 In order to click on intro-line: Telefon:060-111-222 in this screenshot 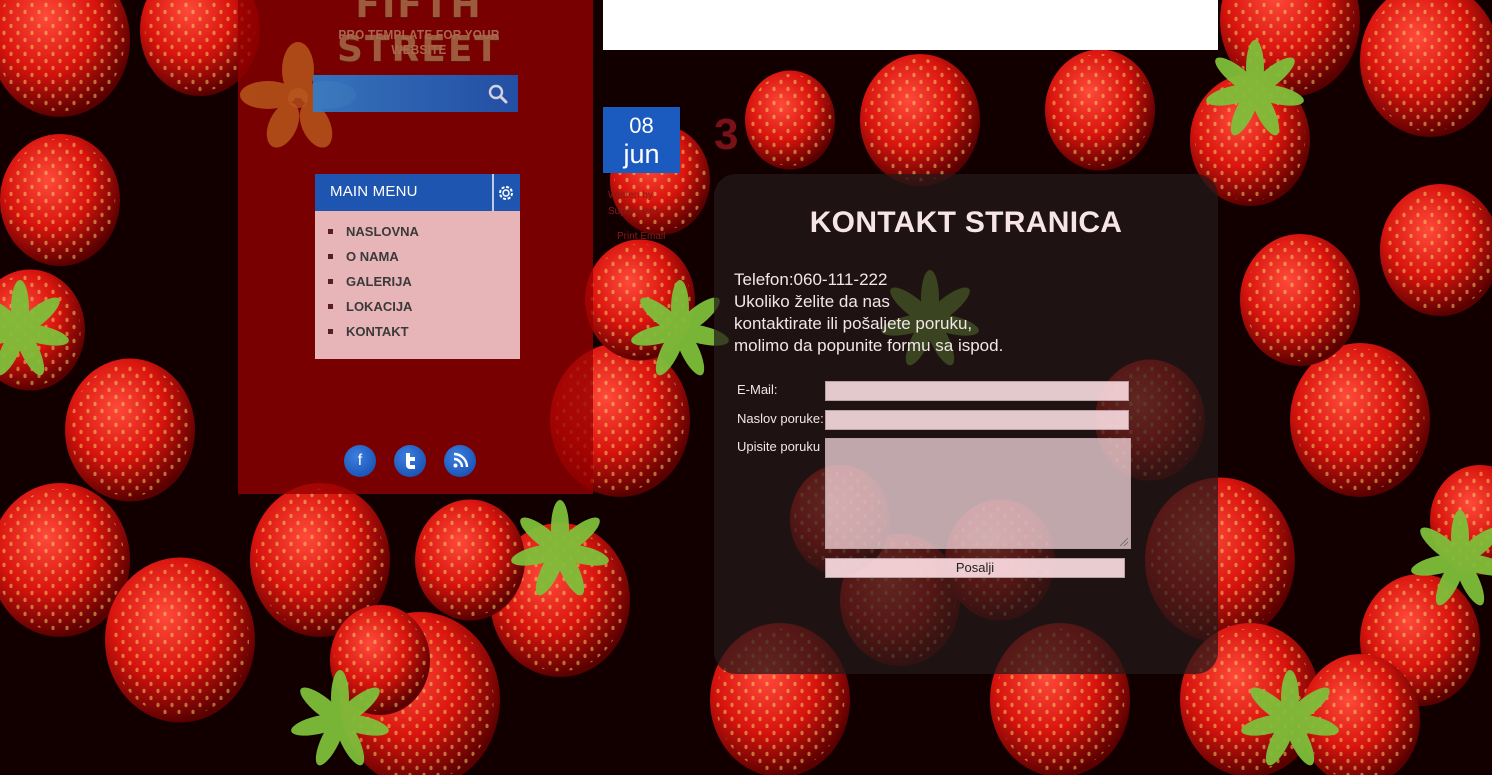, I will do `click(811, 279)`.